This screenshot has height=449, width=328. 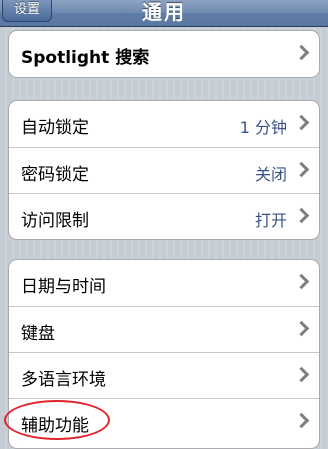 What do you see at coordinates (270, 174) in the screenshot?
I see `row-value: 关闭` at bounding box center [270, 174].